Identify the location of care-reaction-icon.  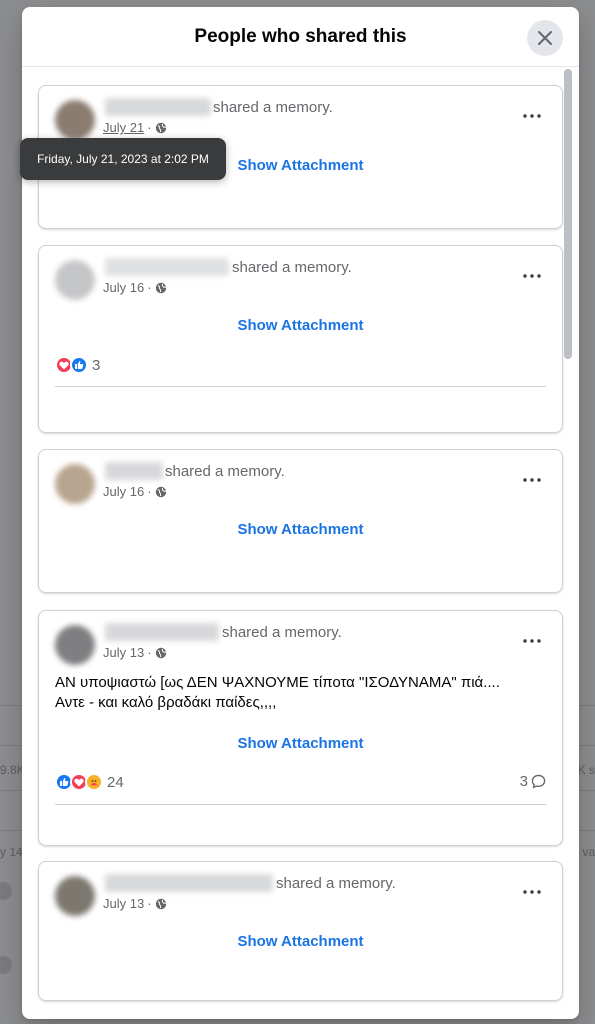
(94, 782).